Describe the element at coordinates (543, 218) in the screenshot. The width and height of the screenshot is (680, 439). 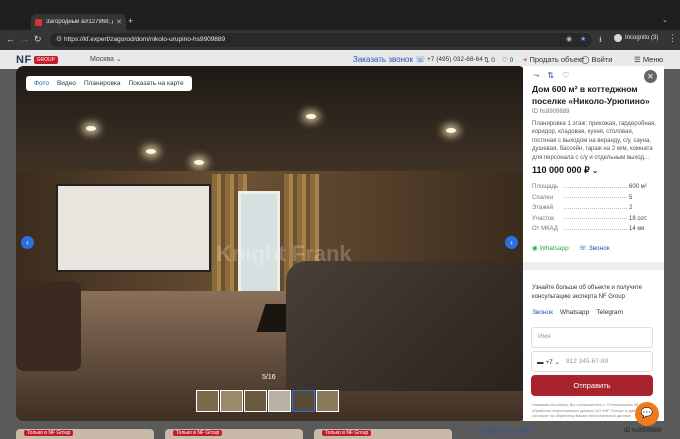
I see `param-key: Участок` at that location.